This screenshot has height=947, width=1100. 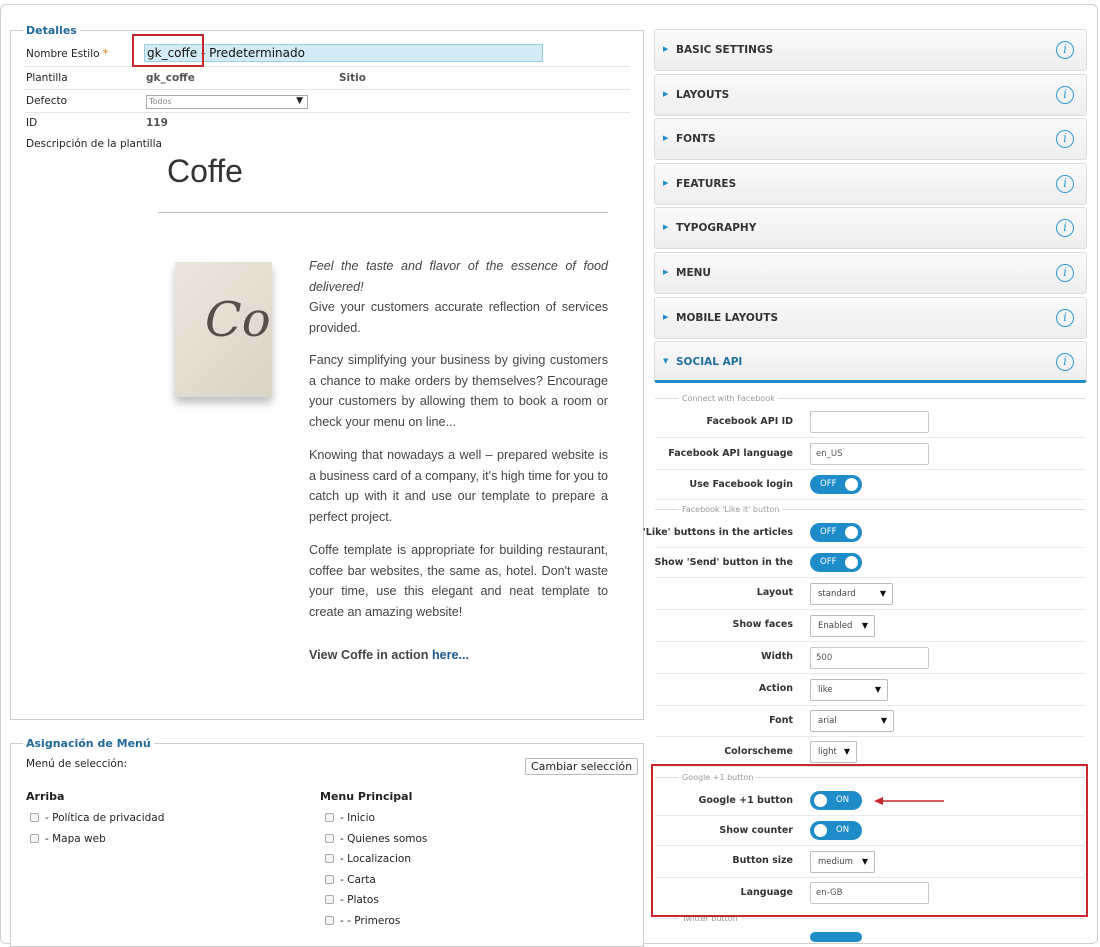 I want to click on panel-layouts: ▶ LAYOUTS i, so click(x=870, y=94).